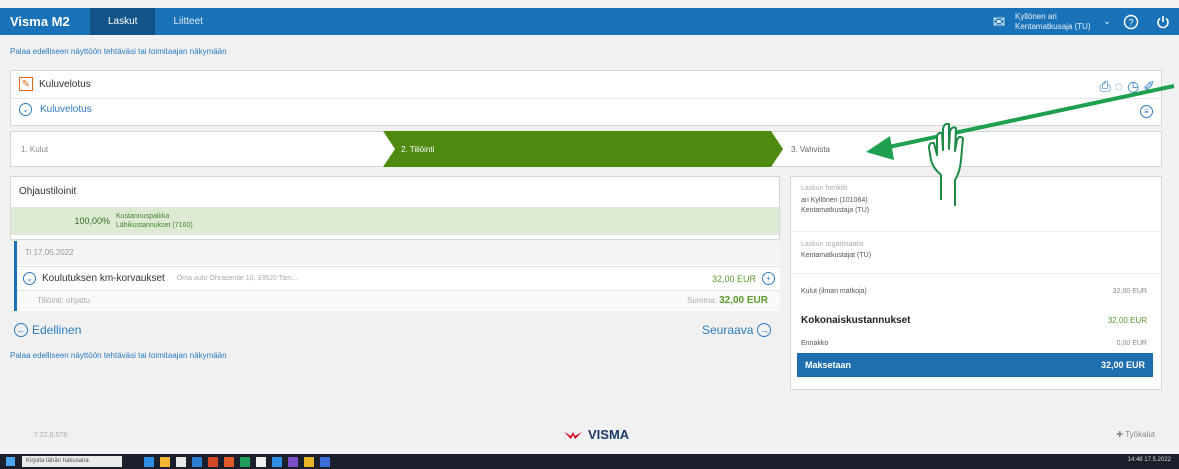 This screenshot has height=469, width=1179. What do you see at coordinates (1029, 117) in the screenshot?
I see `annotation-arrow` at bounding box center [1029, 117].